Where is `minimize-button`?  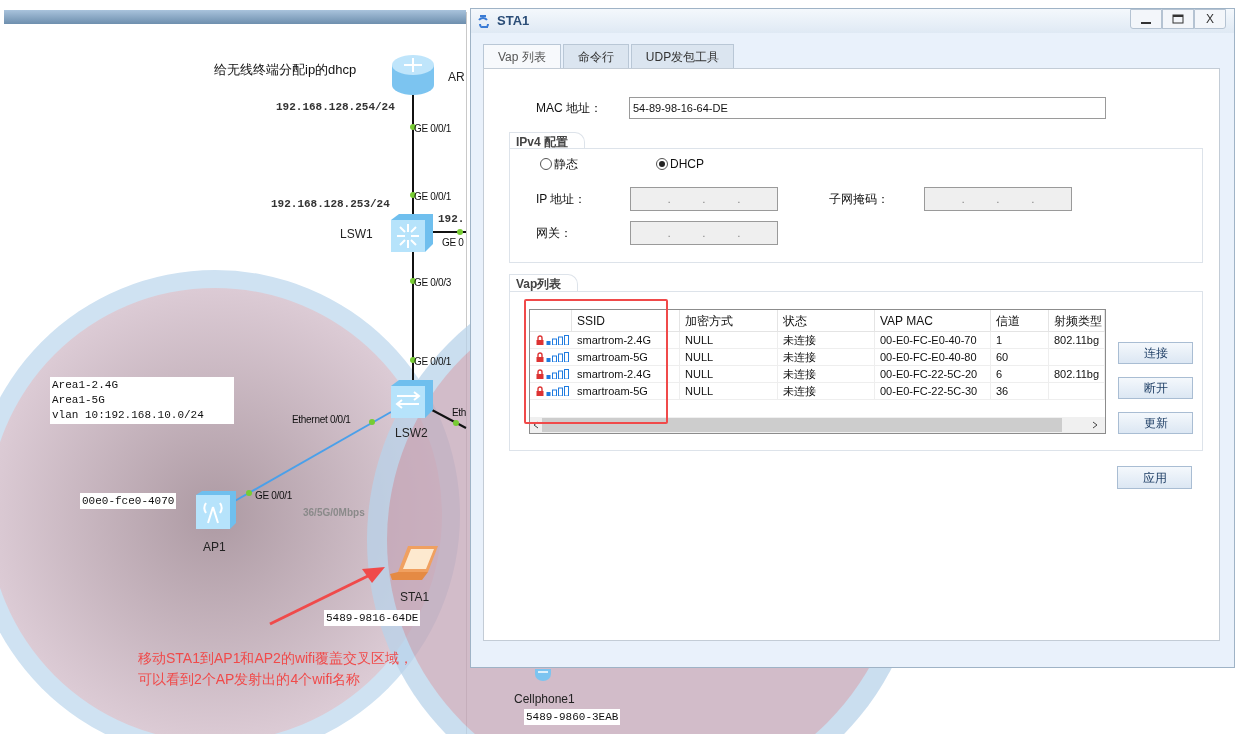
minimize-button is located at coordinates (1146, 19).